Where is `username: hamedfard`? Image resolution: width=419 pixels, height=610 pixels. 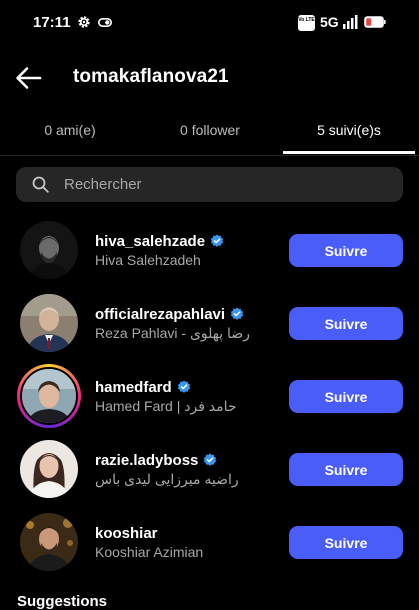
username: hamedfard is located at coordinates (133, 387).